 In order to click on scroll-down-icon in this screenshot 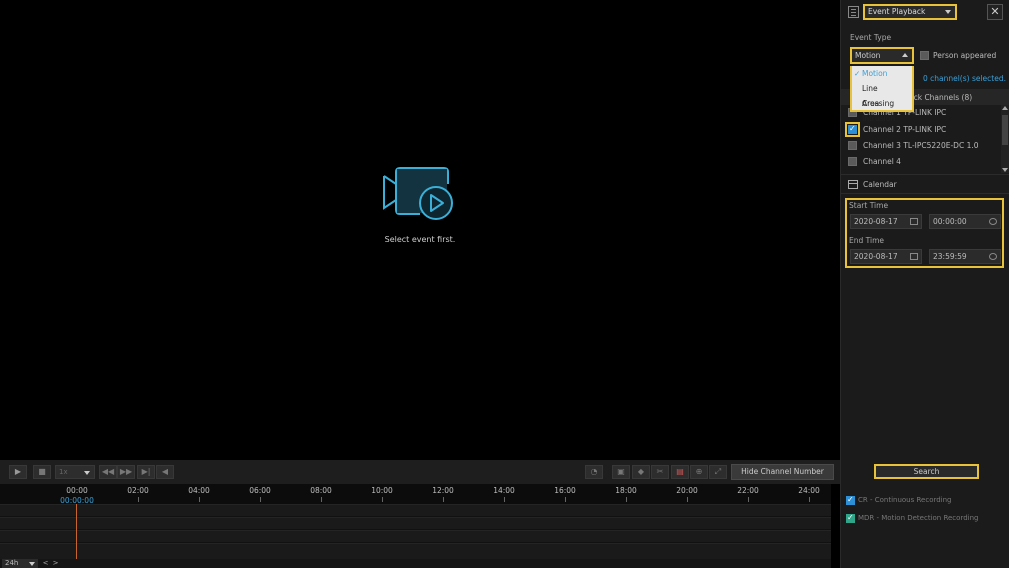, I will do `click(1005, 170)`.